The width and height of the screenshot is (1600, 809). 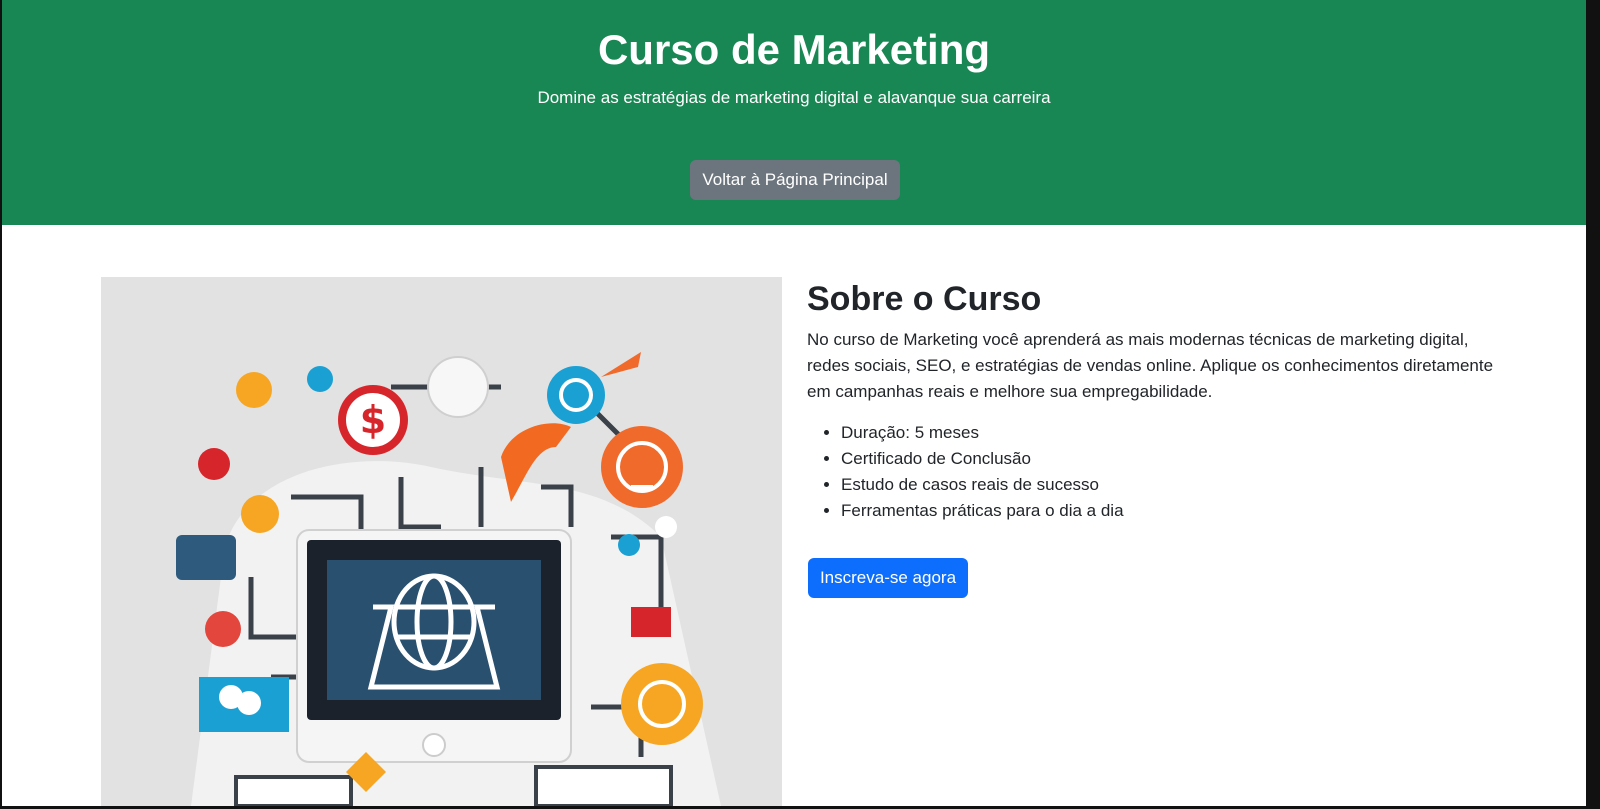 I want to click on scrollbar, so click(x=1593, y=404).